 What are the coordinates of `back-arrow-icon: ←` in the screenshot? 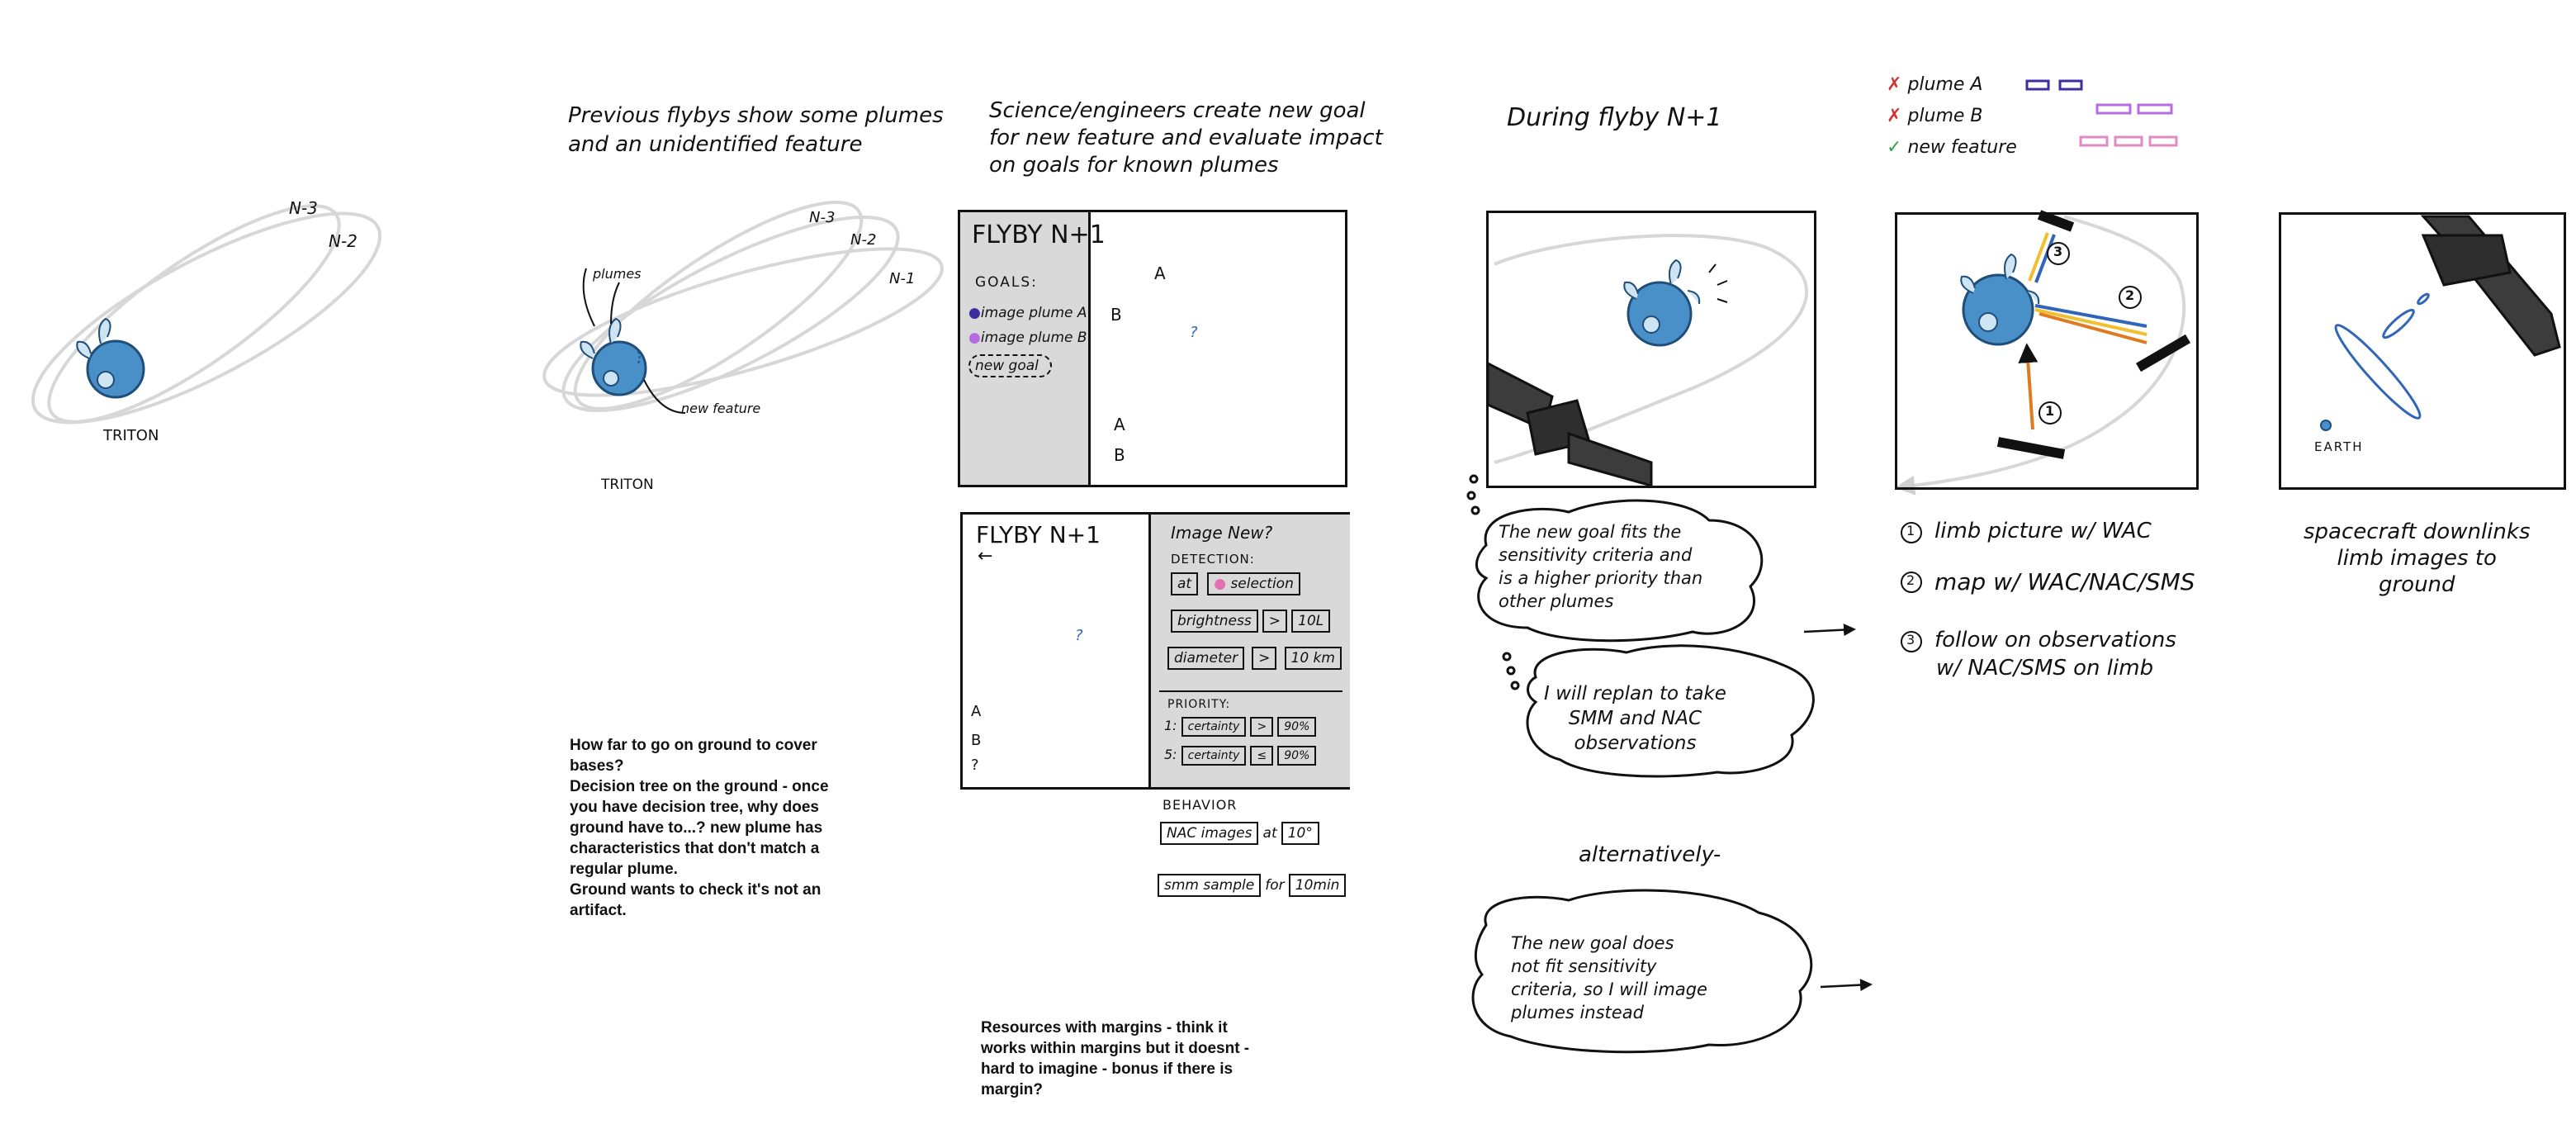 It's located at (985, 557).